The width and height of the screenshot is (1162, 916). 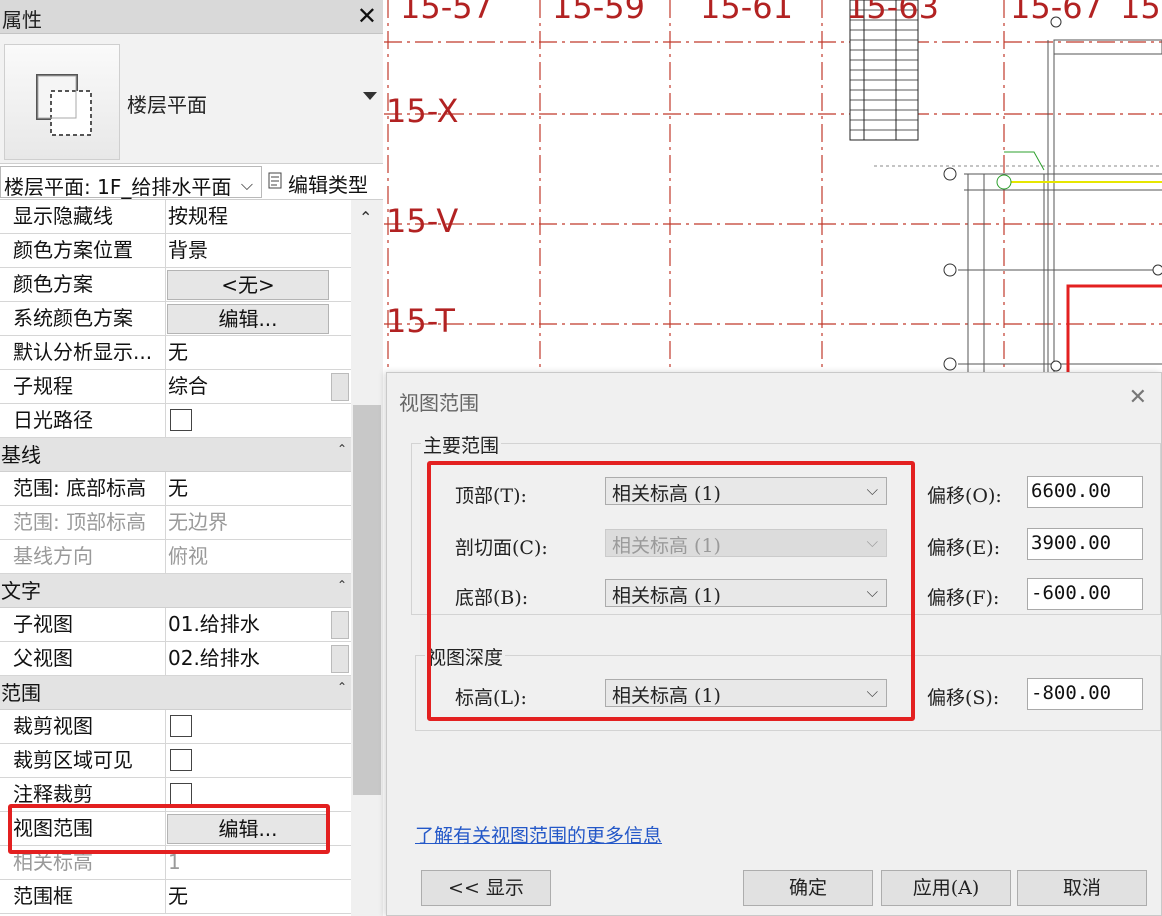 What do you see at coordinates (248, 285) in the screenshot?
I see `color-scheme-button: <无>` at bounding box center [248, 285].